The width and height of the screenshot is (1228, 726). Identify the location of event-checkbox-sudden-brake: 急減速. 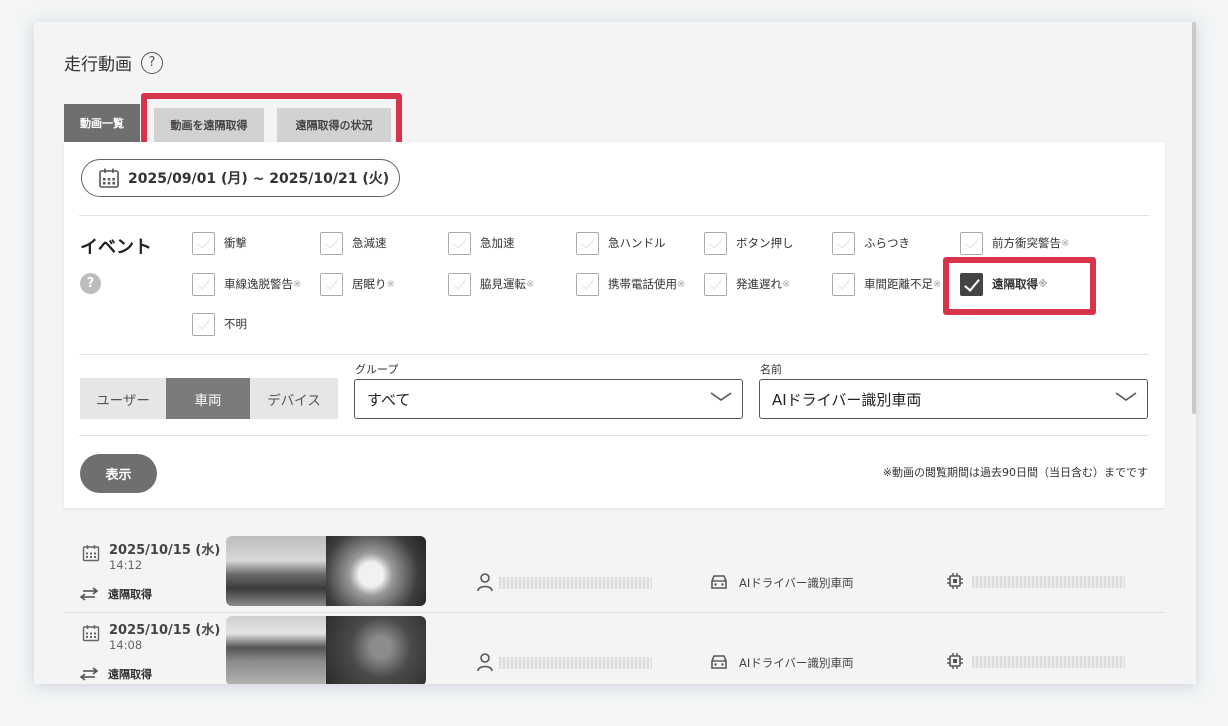
(353, 243).